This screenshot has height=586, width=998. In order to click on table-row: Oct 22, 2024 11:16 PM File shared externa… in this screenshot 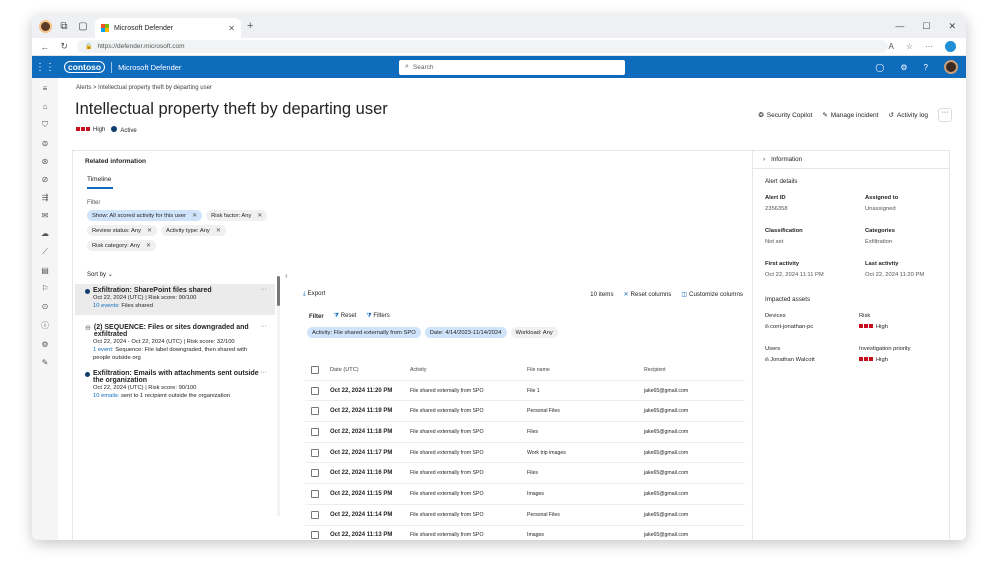, I will do `click(525, 474)`.